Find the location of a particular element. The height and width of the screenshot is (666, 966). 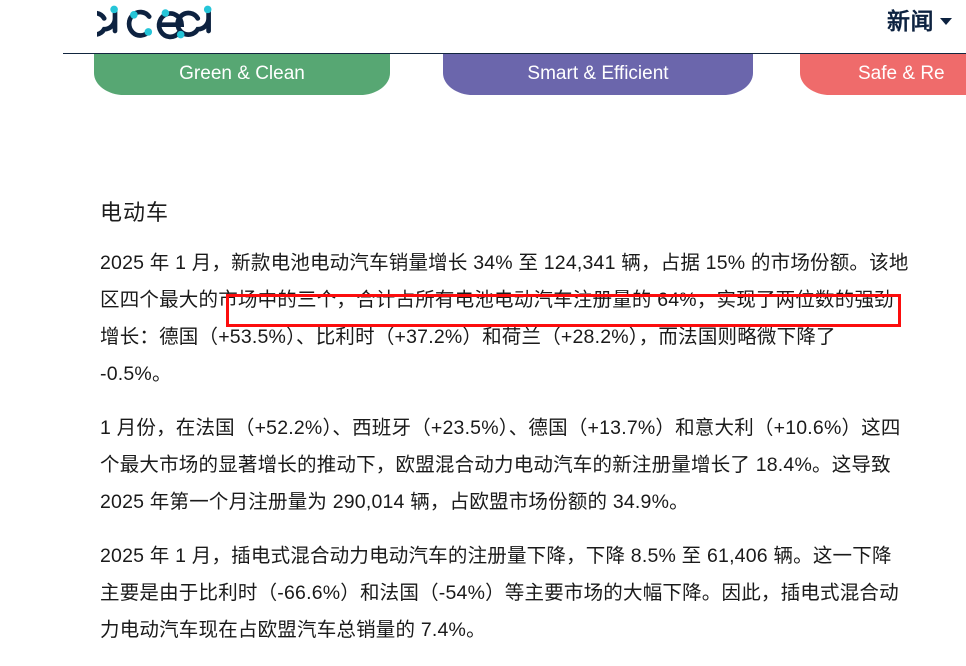

site-header: 新闻 is located at coordinates (483, 28).